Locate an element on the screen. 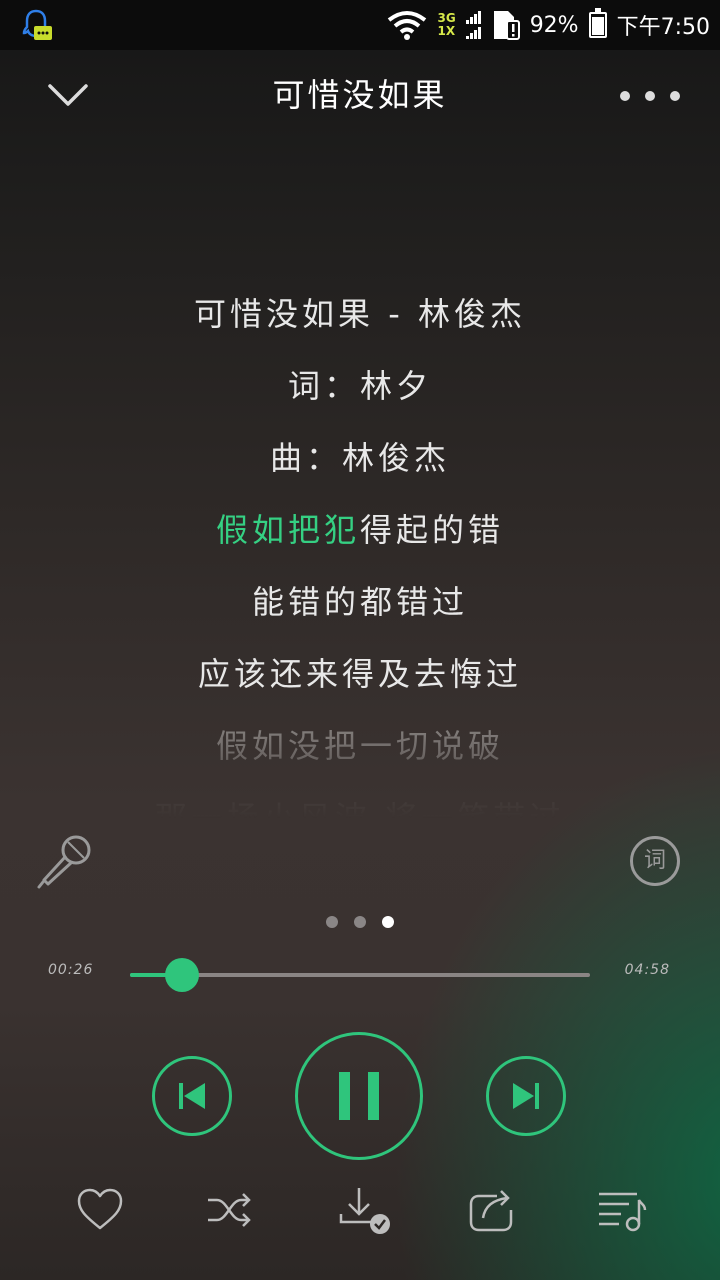  more-dots-icon is located at coordinates (650, 96).